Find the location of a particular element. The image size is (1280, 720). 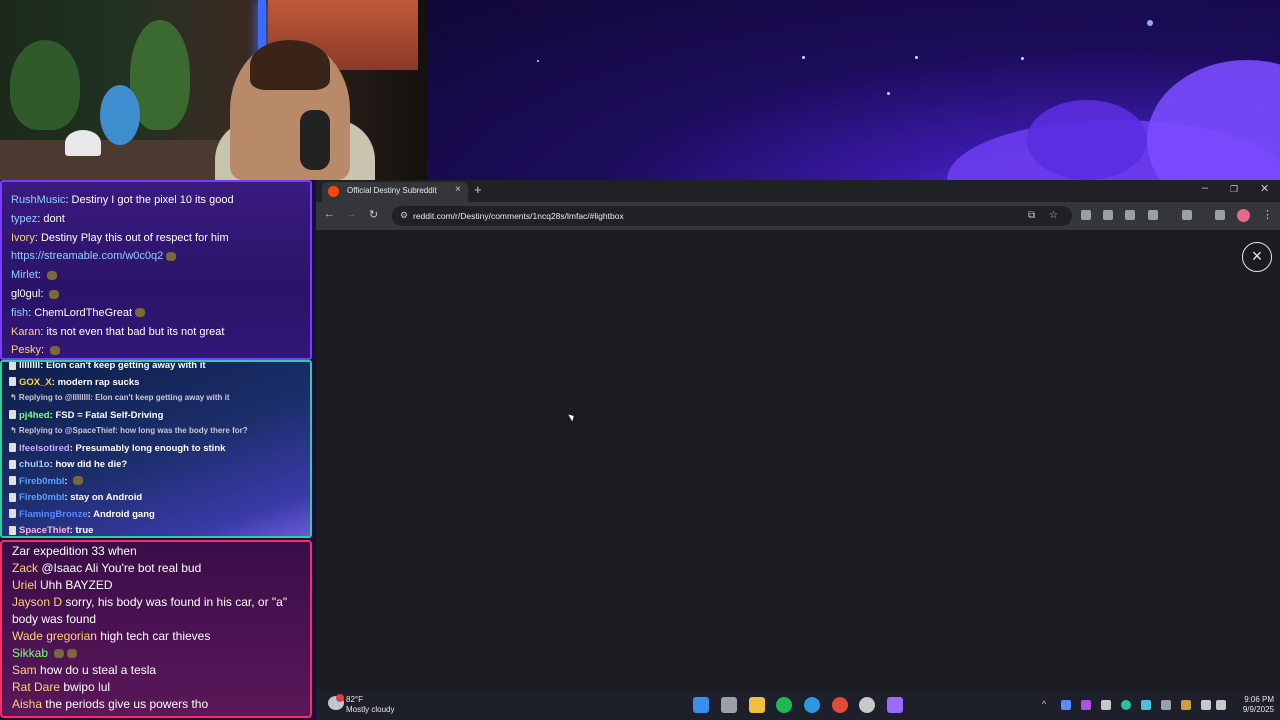

site-settings-icon: ⚙ is located at coordinates (404, 215).